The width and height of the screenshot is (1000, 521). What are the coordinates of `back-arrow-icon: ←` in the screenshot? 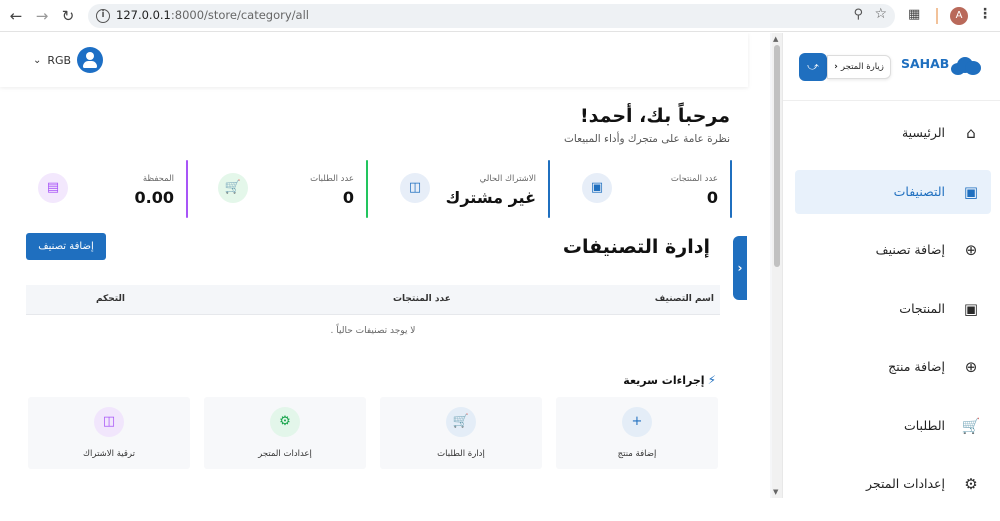 It's located at (16, 16).